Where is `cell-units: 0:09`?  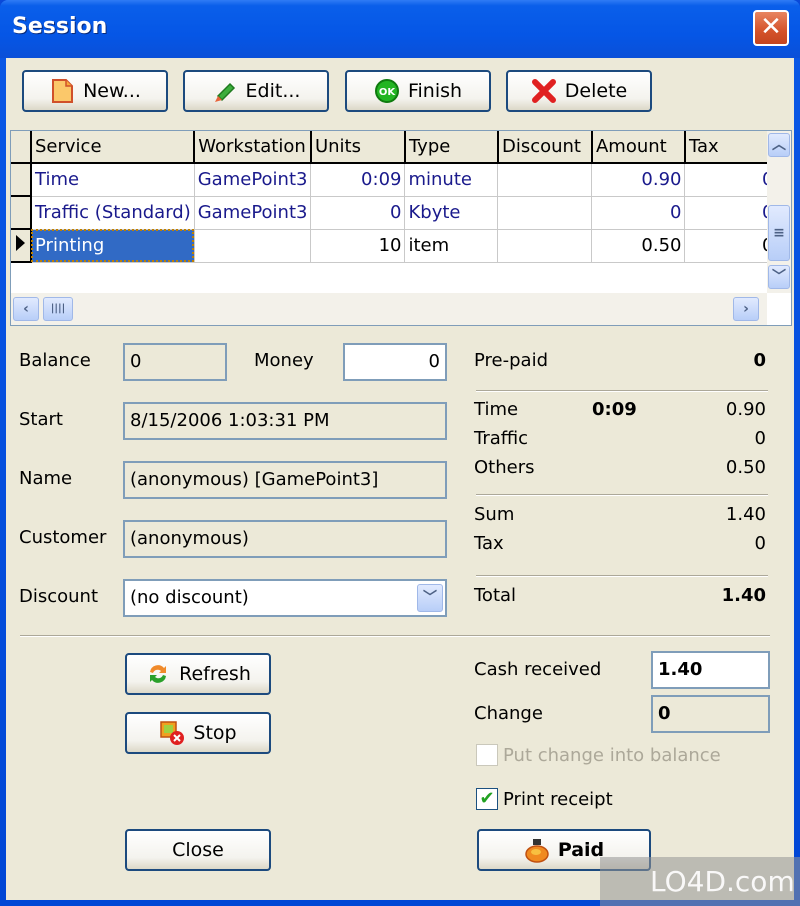 cell-units: 0:09 is located at coordinates (358, 180).